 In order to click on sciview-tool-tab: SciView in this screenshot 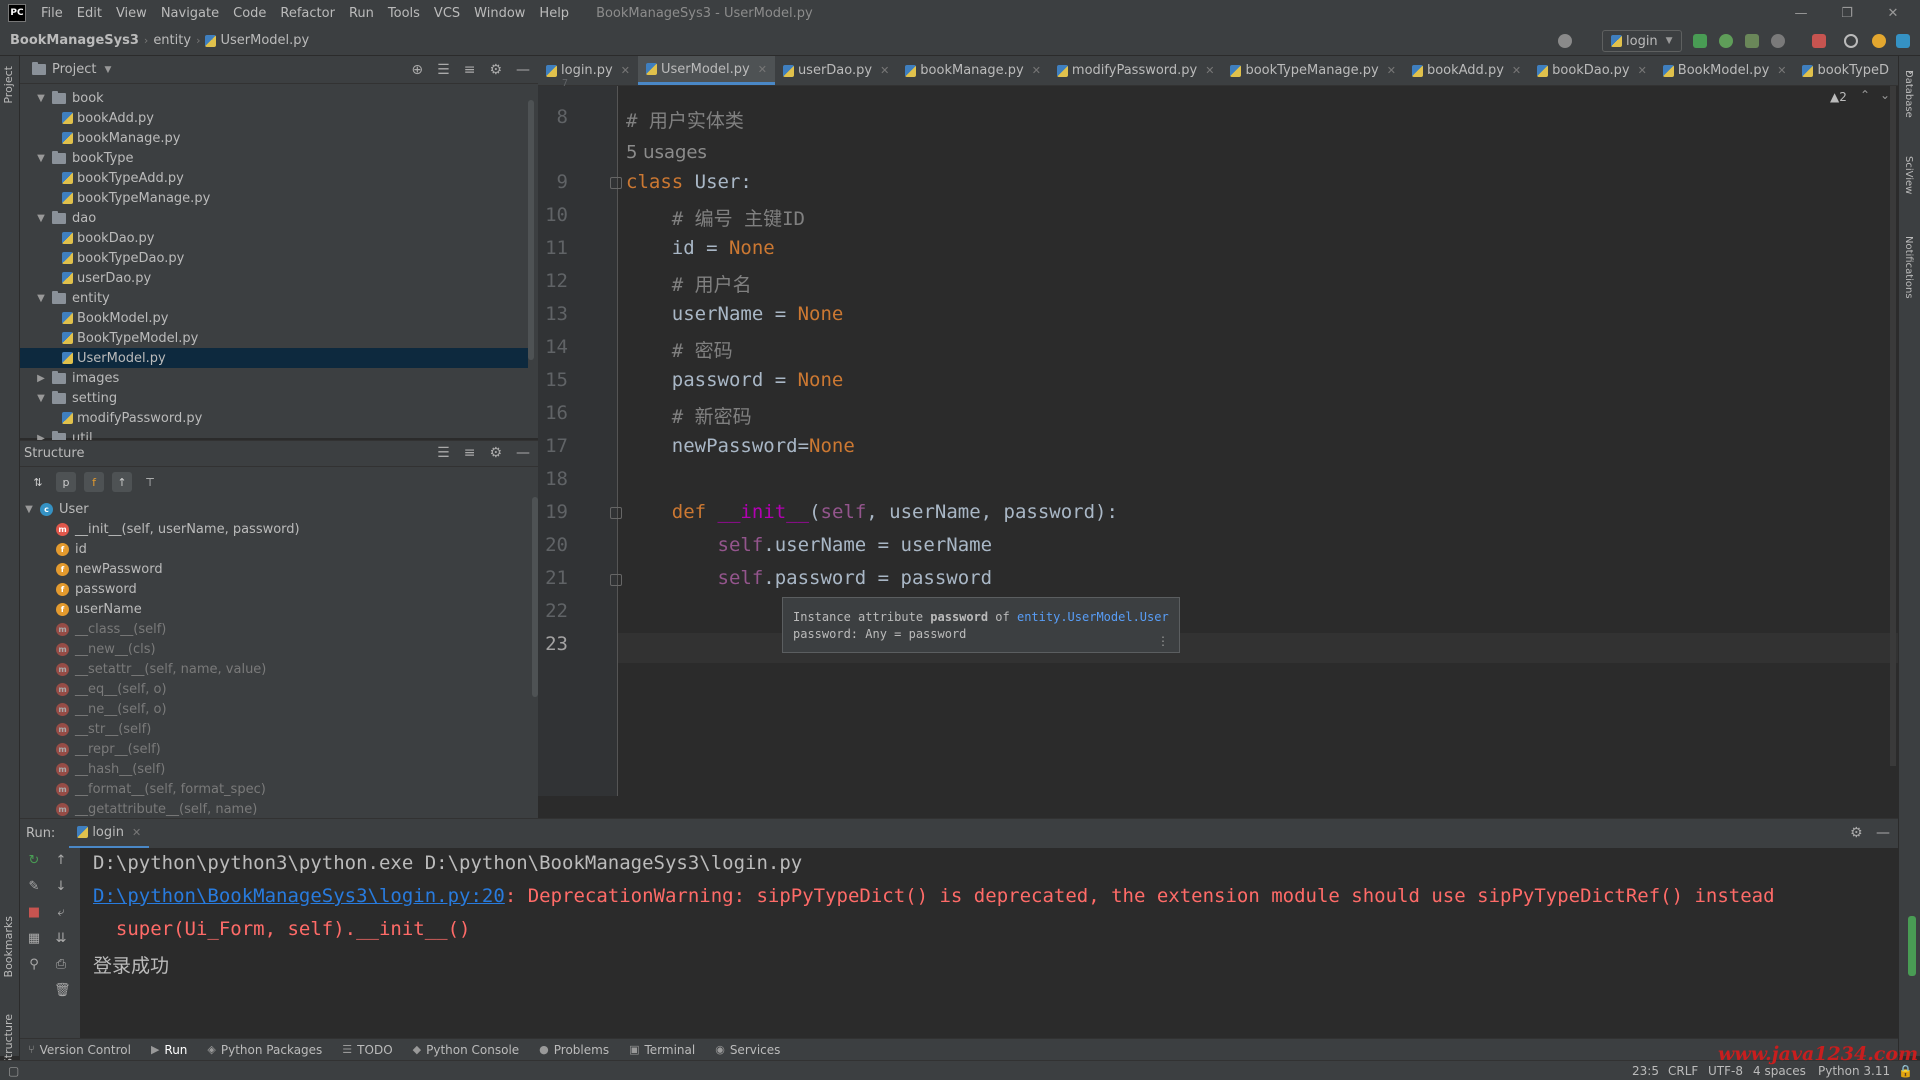, I will do `click(1908, 175)`.